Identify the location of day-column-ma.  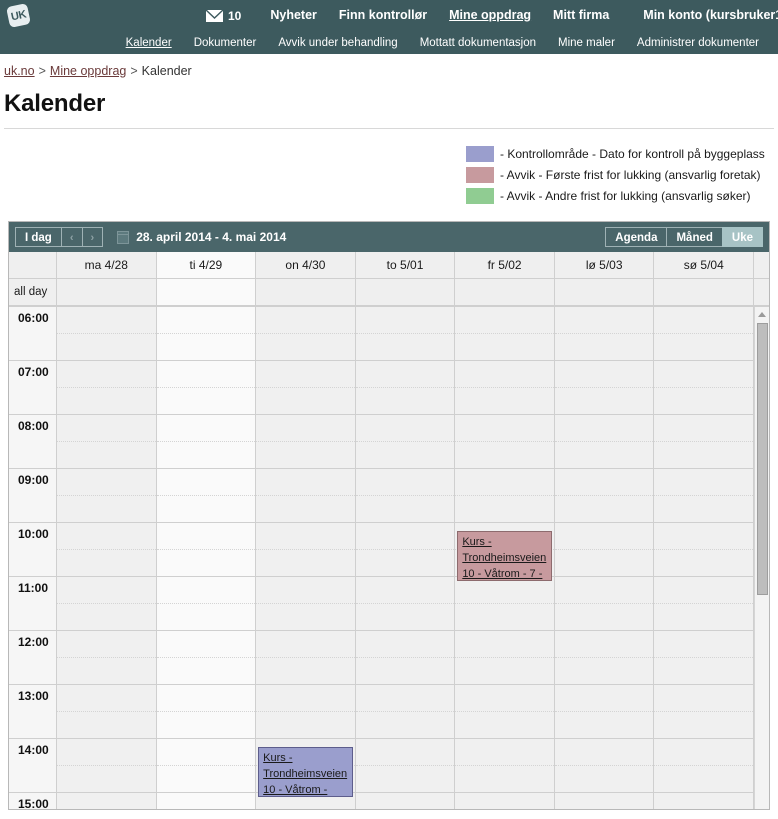
(107, 558).